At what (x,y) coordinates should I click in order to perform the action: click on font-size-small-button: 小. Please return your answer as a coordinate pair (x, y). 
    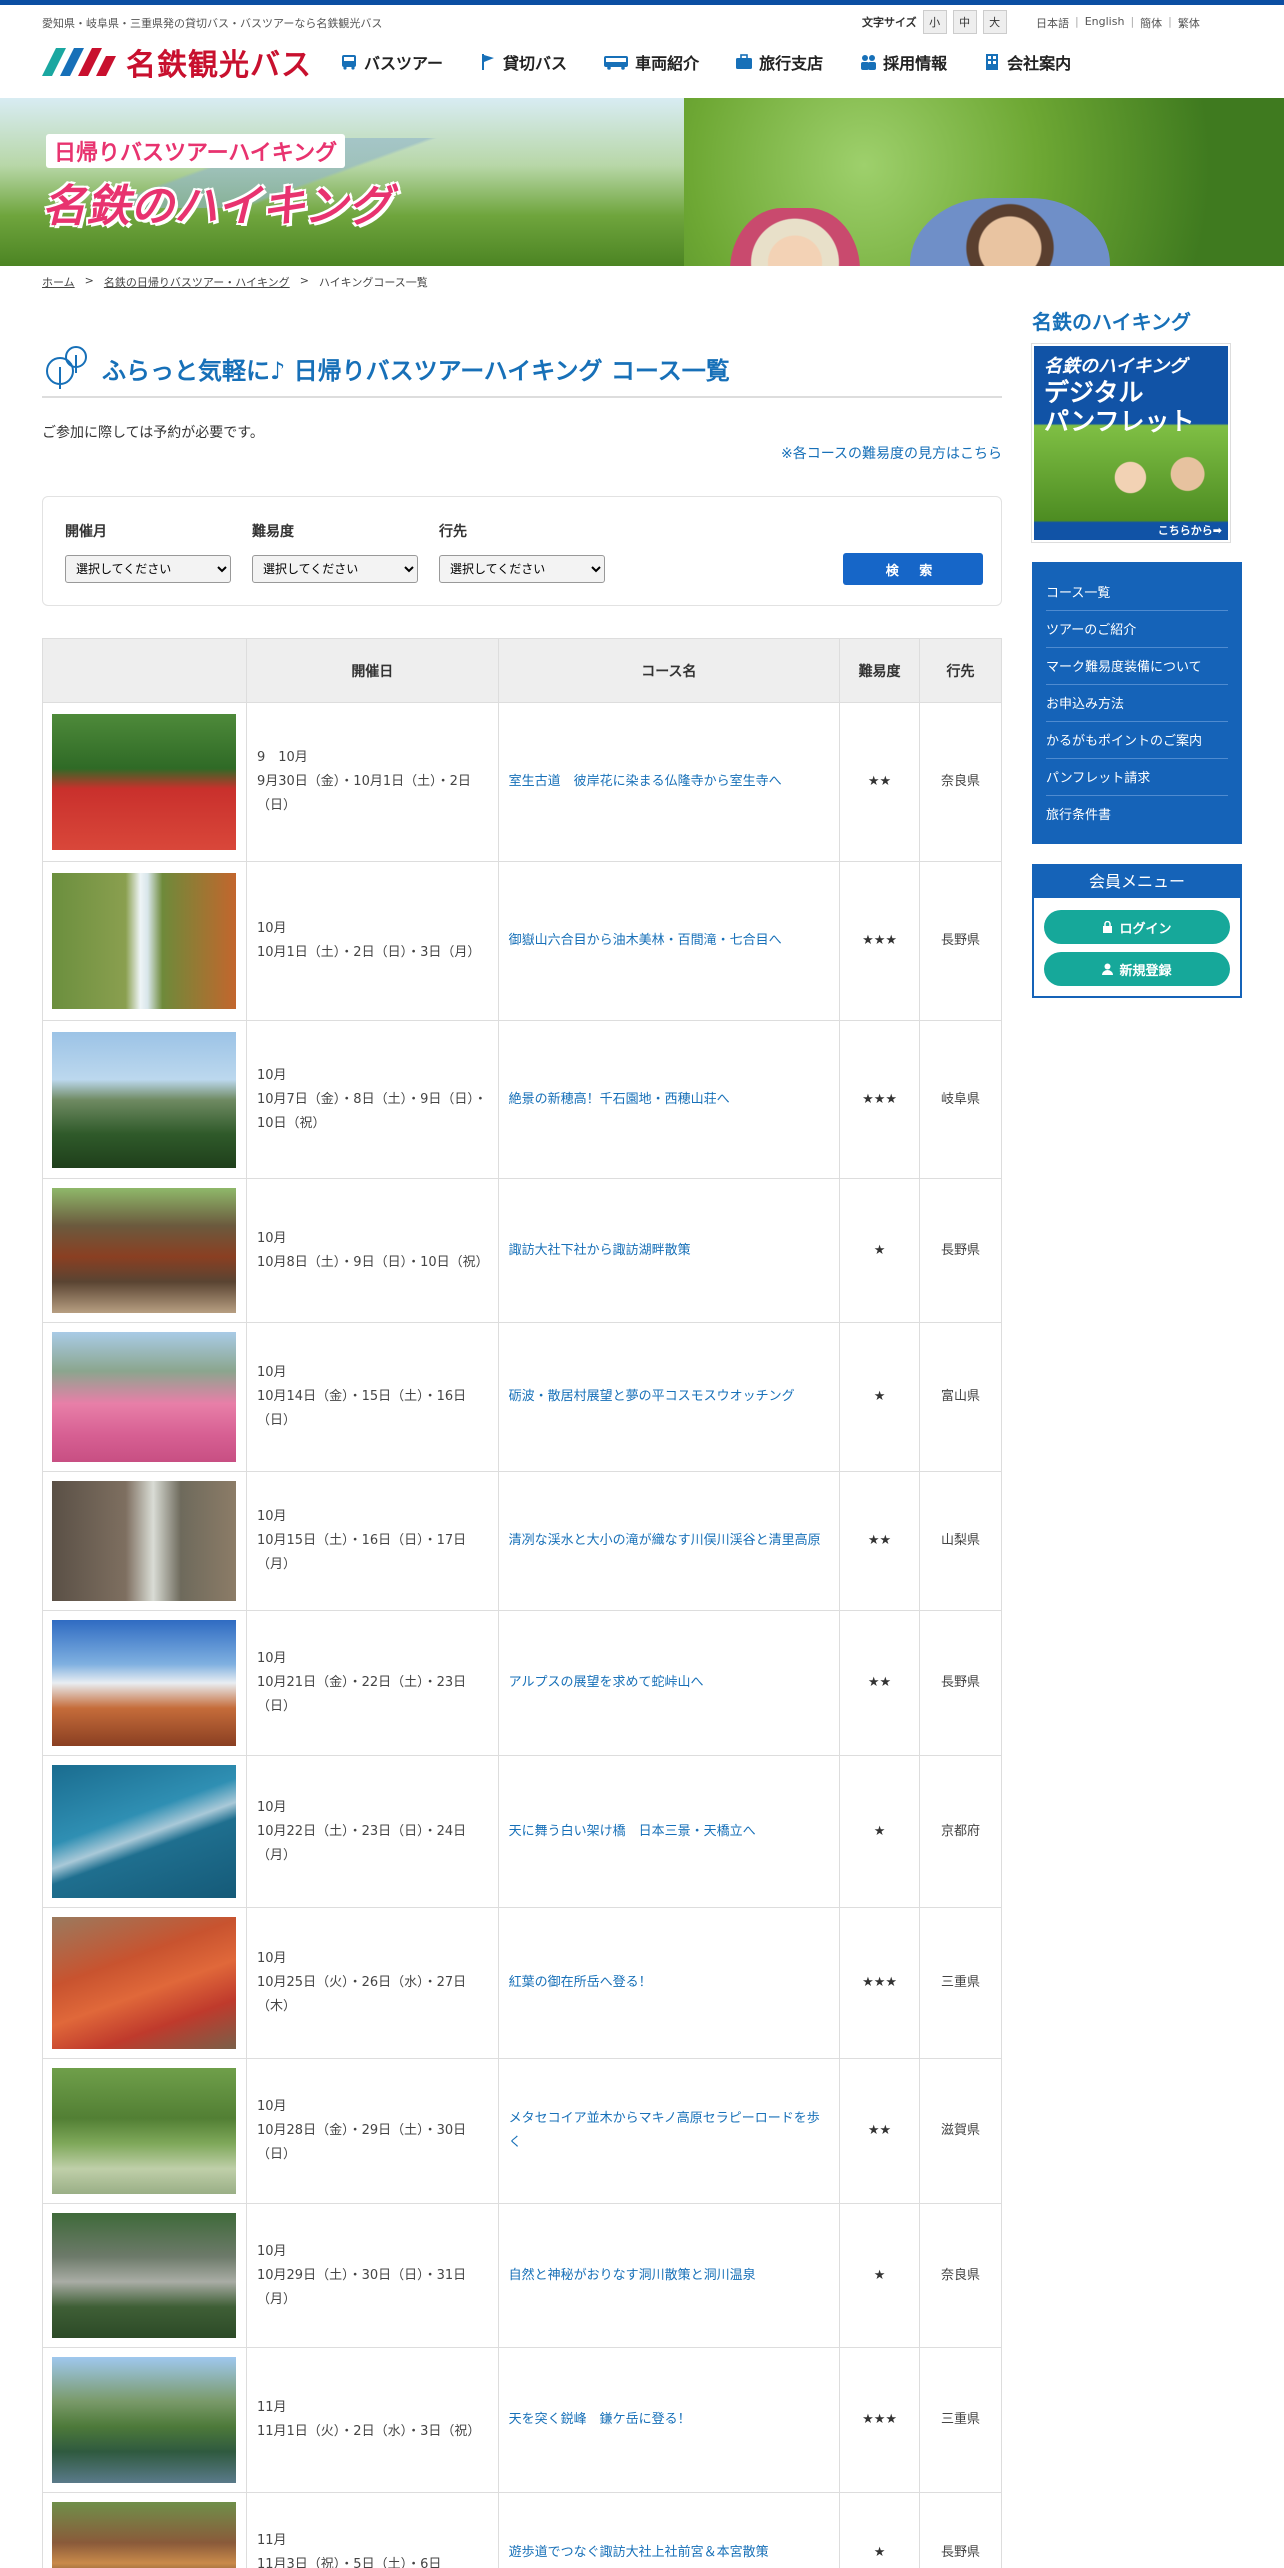
    Looking at the image, I should click on (934, 22).